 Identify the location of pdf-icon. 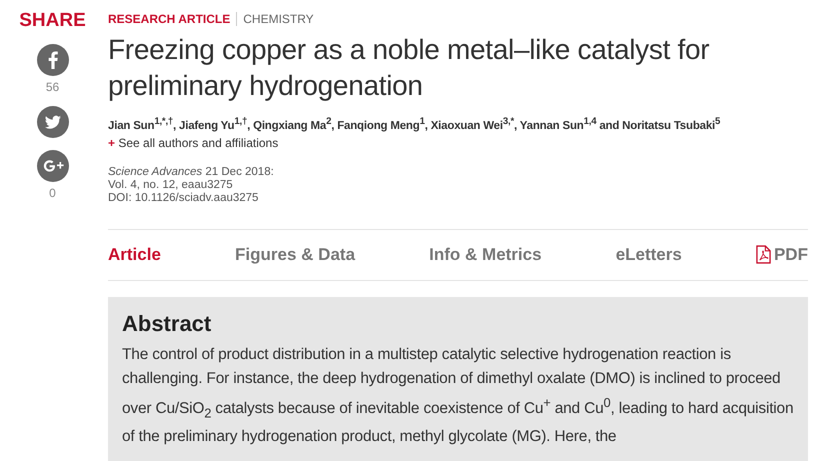
(763, 254).